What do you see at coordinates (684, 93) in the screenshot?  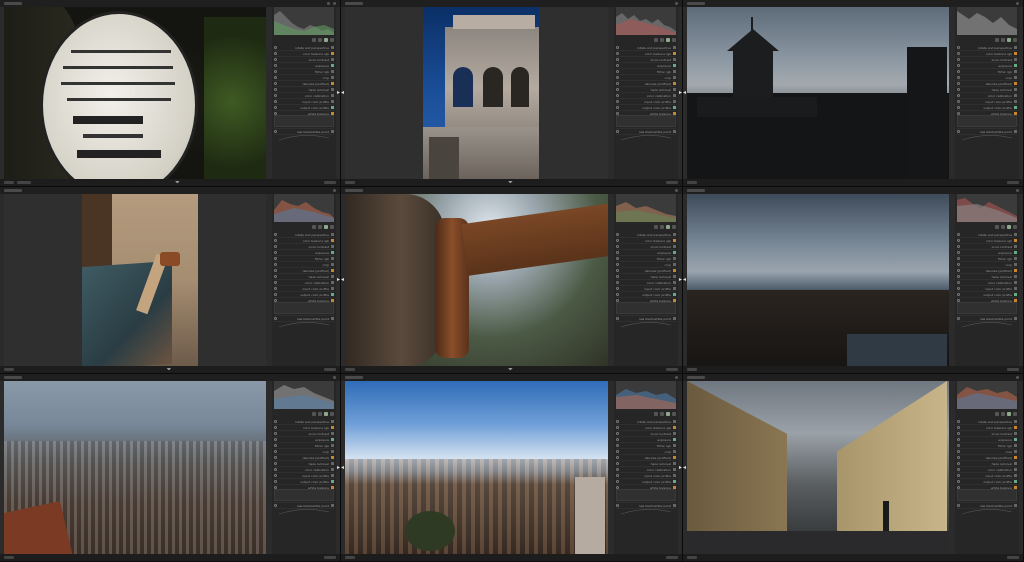 I see `left-edge-arrow-icon: ◂` at bounding box center [684, 93].